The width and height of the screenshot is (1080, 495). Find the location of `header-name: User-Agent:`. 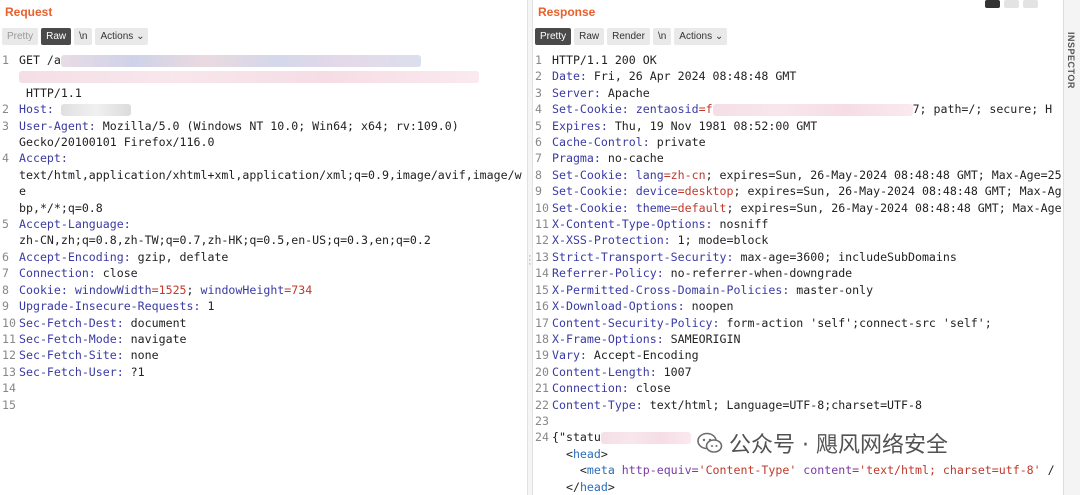

header-name: User-Agent: is located at coordinates (57, 125).